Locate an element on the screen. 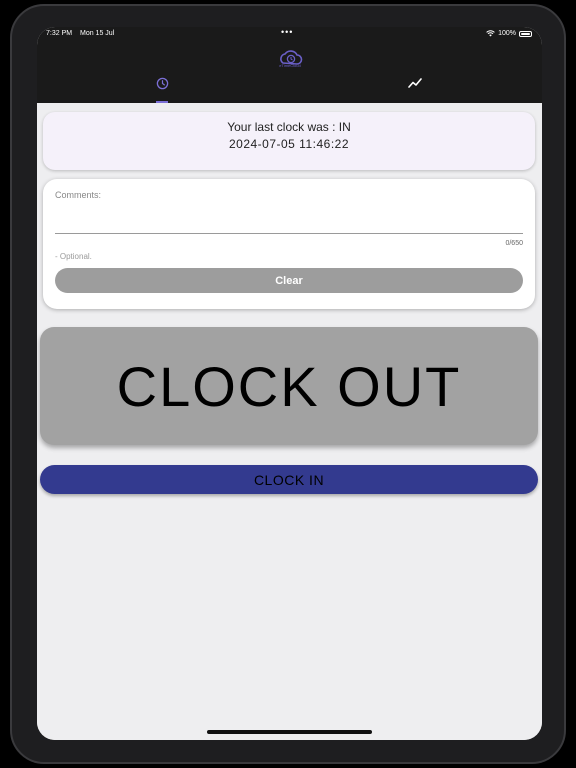 The width and height of the screenshot is (576, 768). clock-out-button: CLOCK OUT is located at coordinates (289, 386).